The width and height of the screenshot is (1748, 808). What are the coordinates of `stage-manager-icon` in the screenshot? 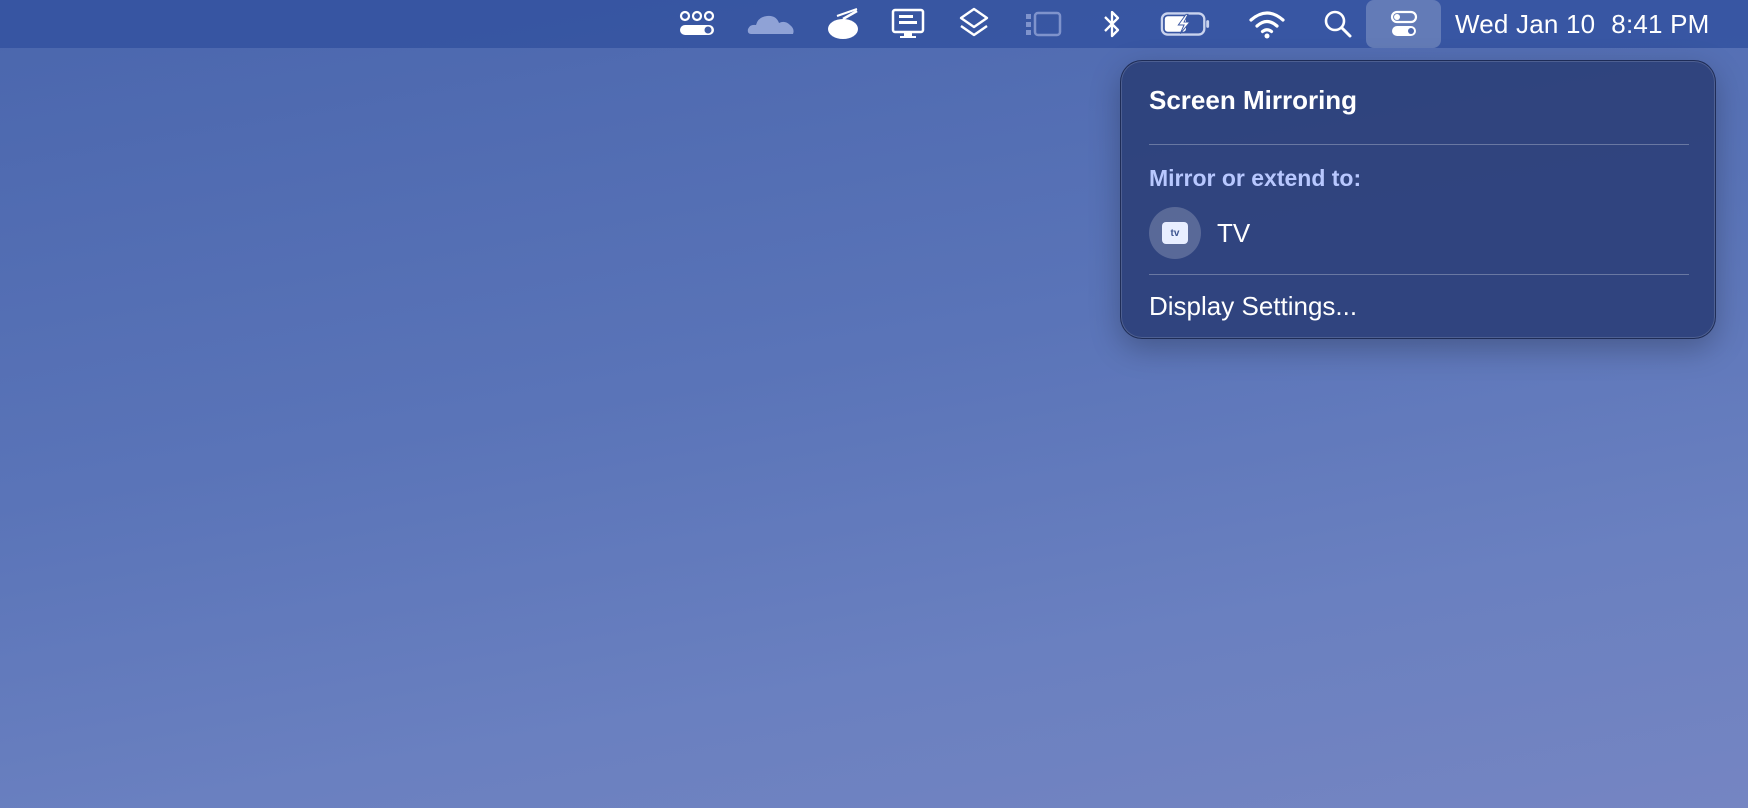 It's located at (1044, 24).